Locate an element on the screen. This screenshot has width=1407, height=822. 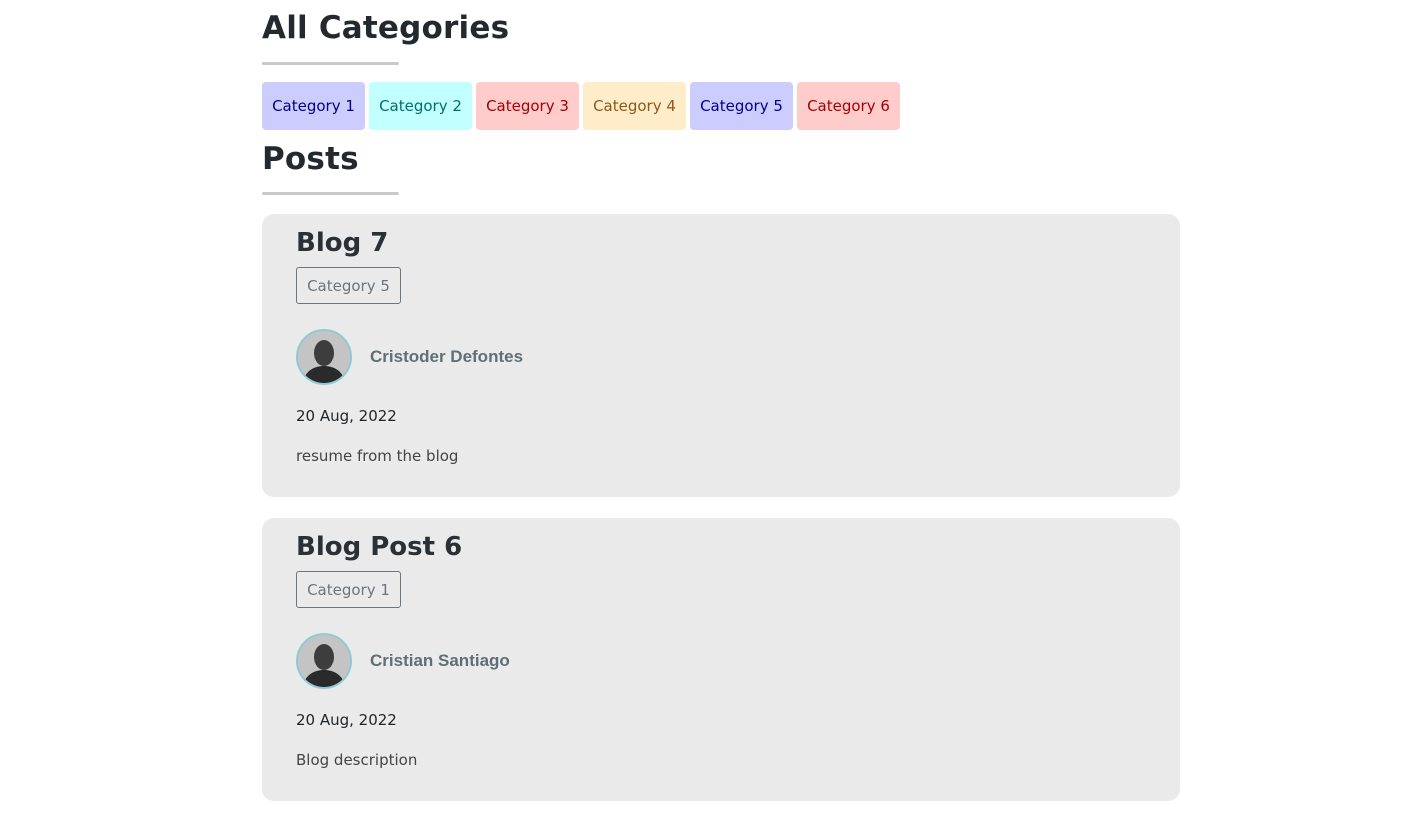
post-author: Cristian Santiago is located at coordinates (403, 661).